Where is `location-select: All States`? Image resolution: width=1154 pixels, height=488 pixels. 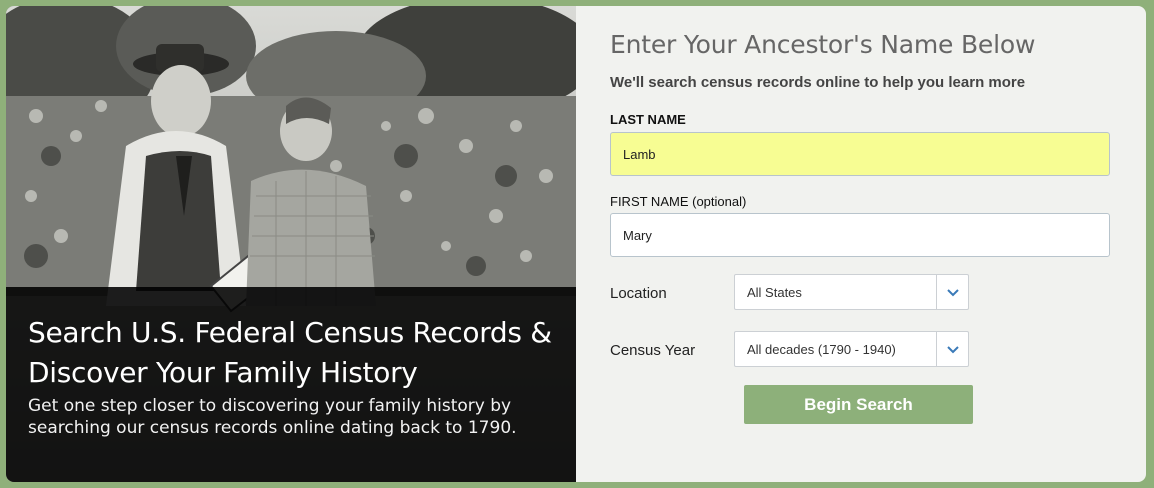
location-select: All States is located at coordinates (851, 292).